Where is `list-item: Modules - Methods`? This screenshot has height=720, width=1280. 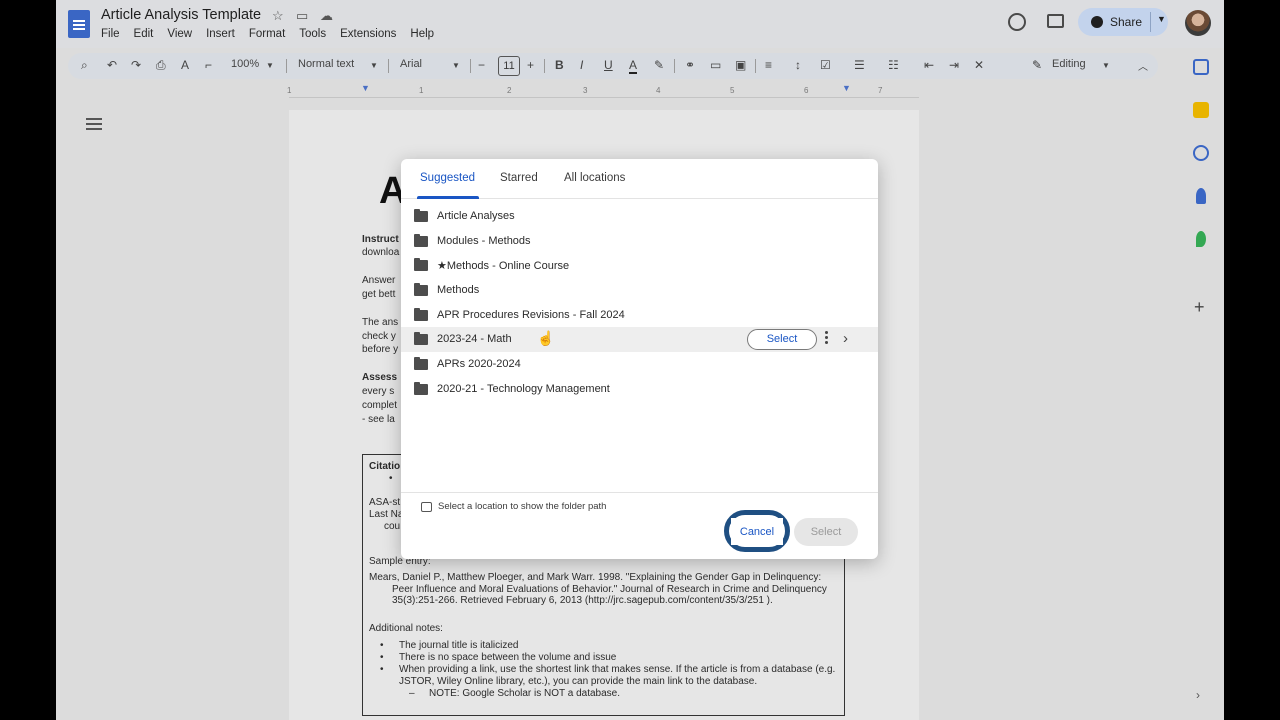
list-item: Modules - Methods is located at coordinates (639, 241).